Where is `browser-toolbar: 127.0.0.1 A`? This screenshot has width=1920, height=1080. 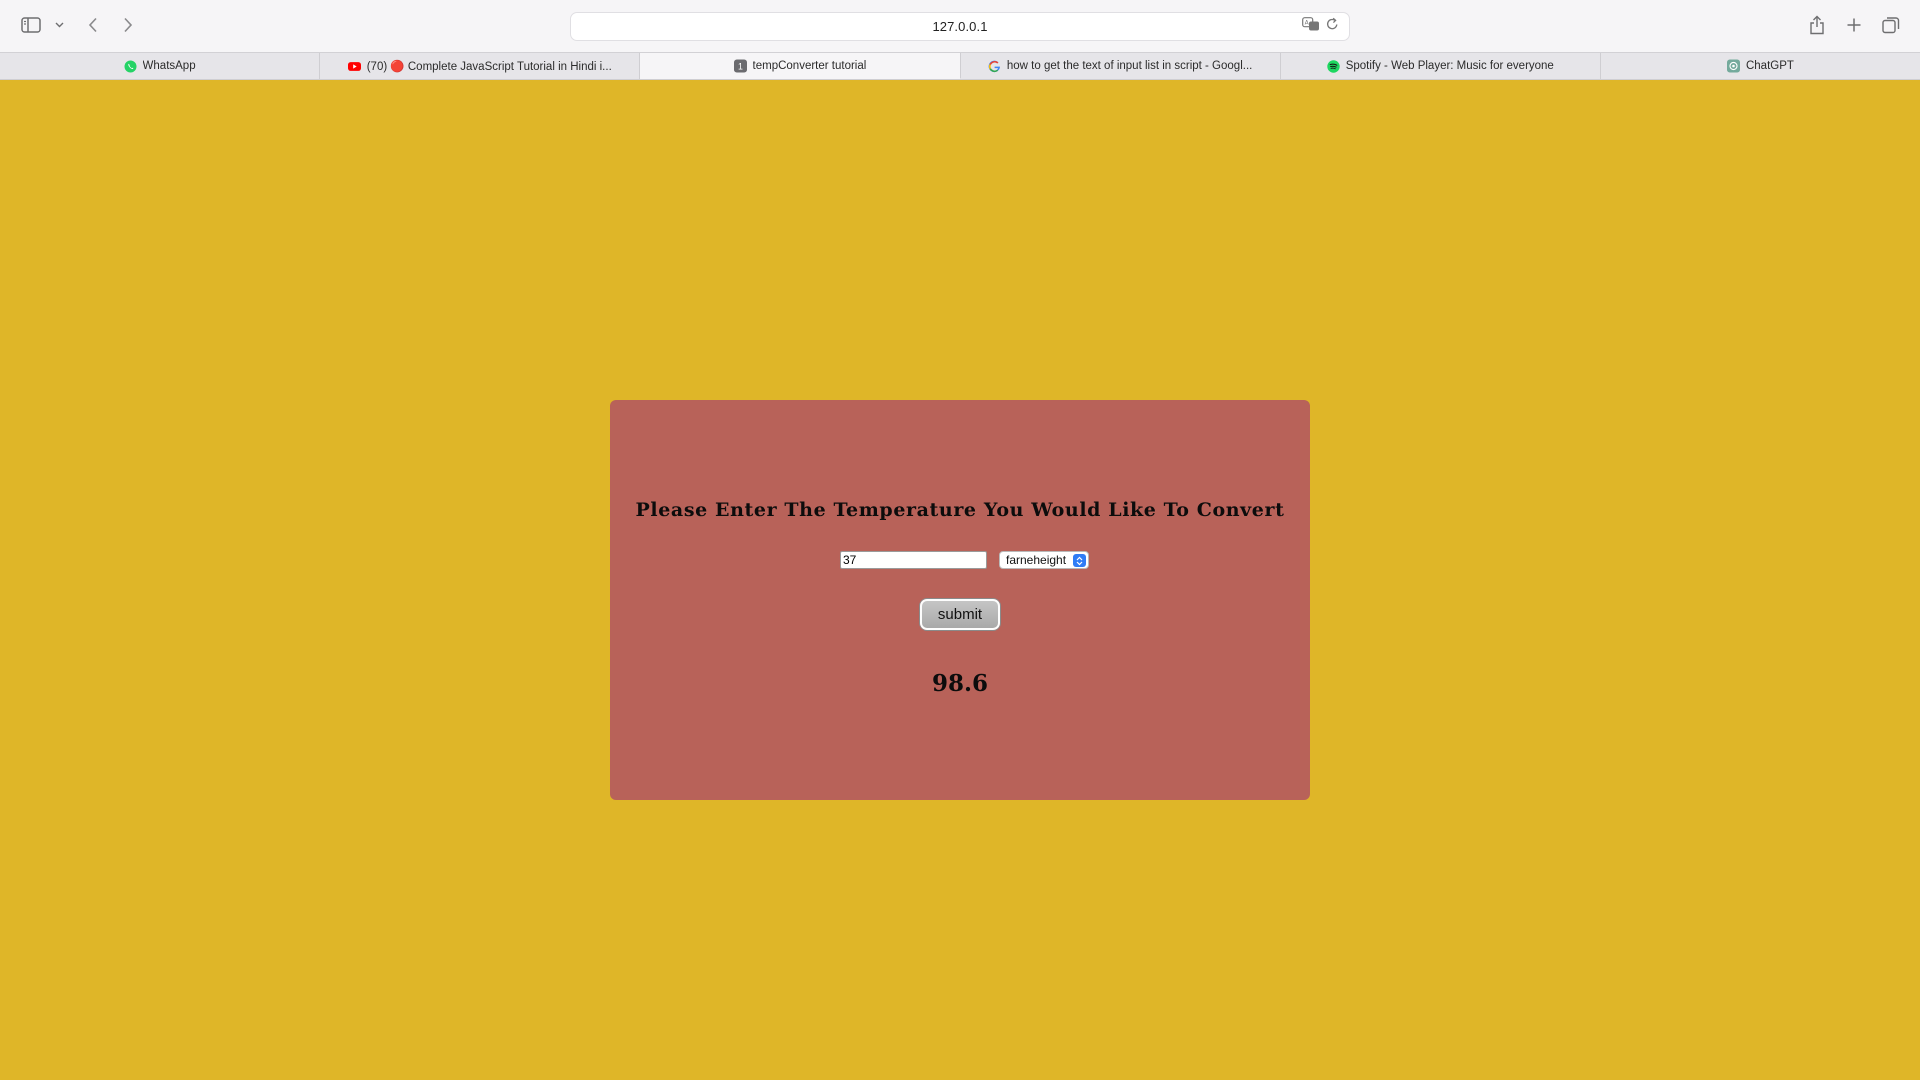 browser-toolbar: 127.0.0.1 A is located at coordinates (960, 26).